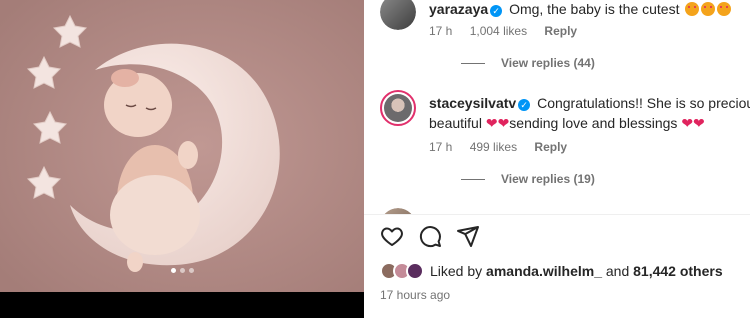 This screenshot has width=750, height=318. What do you see at coordinates (456, 271) in the screenshot?
I see `liked-by-prefix: Liked by` at bounding box center [456, 271].